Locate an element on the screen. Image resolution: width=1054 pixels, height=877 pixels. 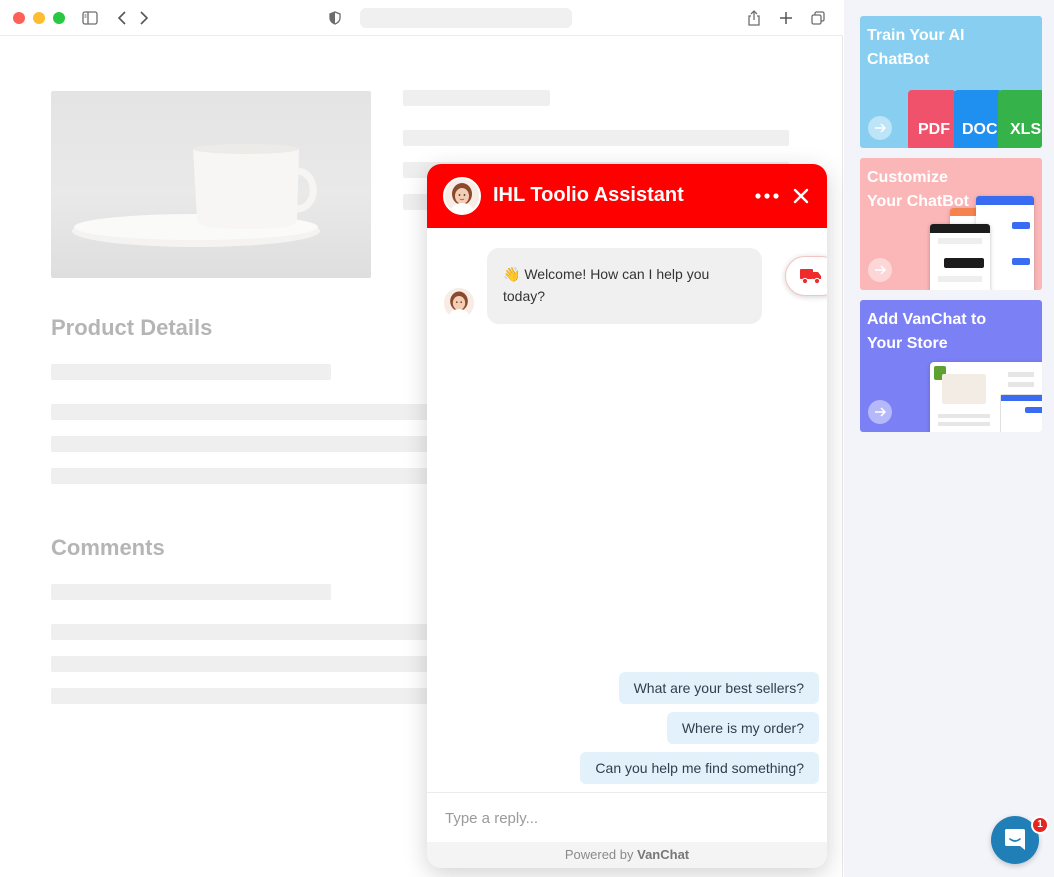
more-options-icon is located at coordinates (767, 196).